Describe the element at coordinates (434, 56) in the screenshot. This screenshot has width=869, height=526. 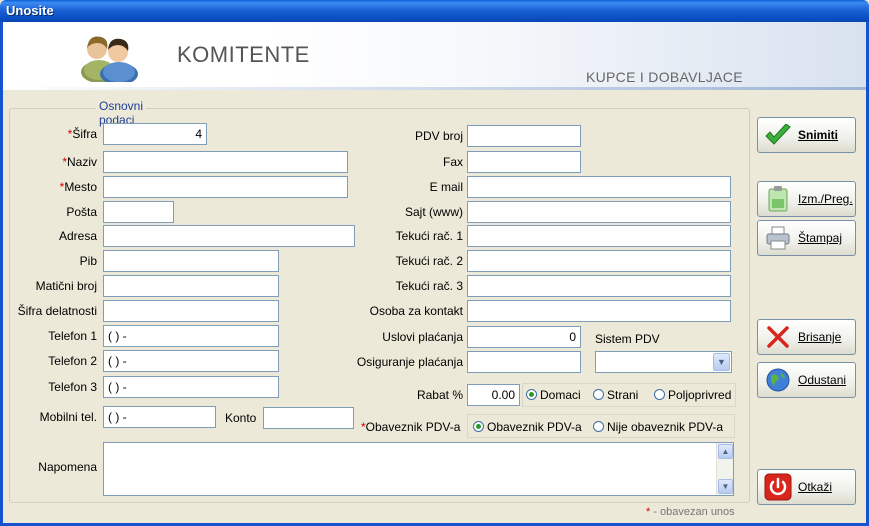
I see `header-banner: KOMITENTE KUPCE I DOBAVLJACE` at that location.